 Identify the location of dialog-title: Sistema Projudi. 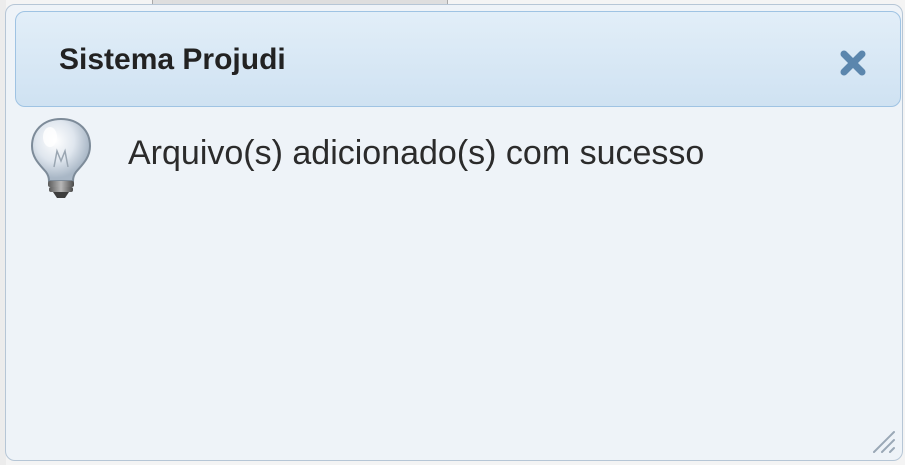
(172, 59).